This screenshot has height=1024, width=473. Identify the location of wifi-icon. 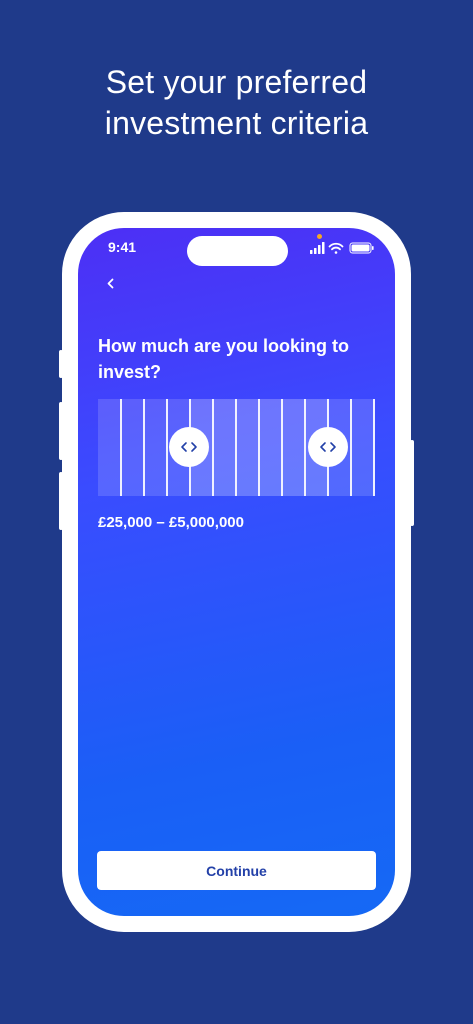
(336, 248).